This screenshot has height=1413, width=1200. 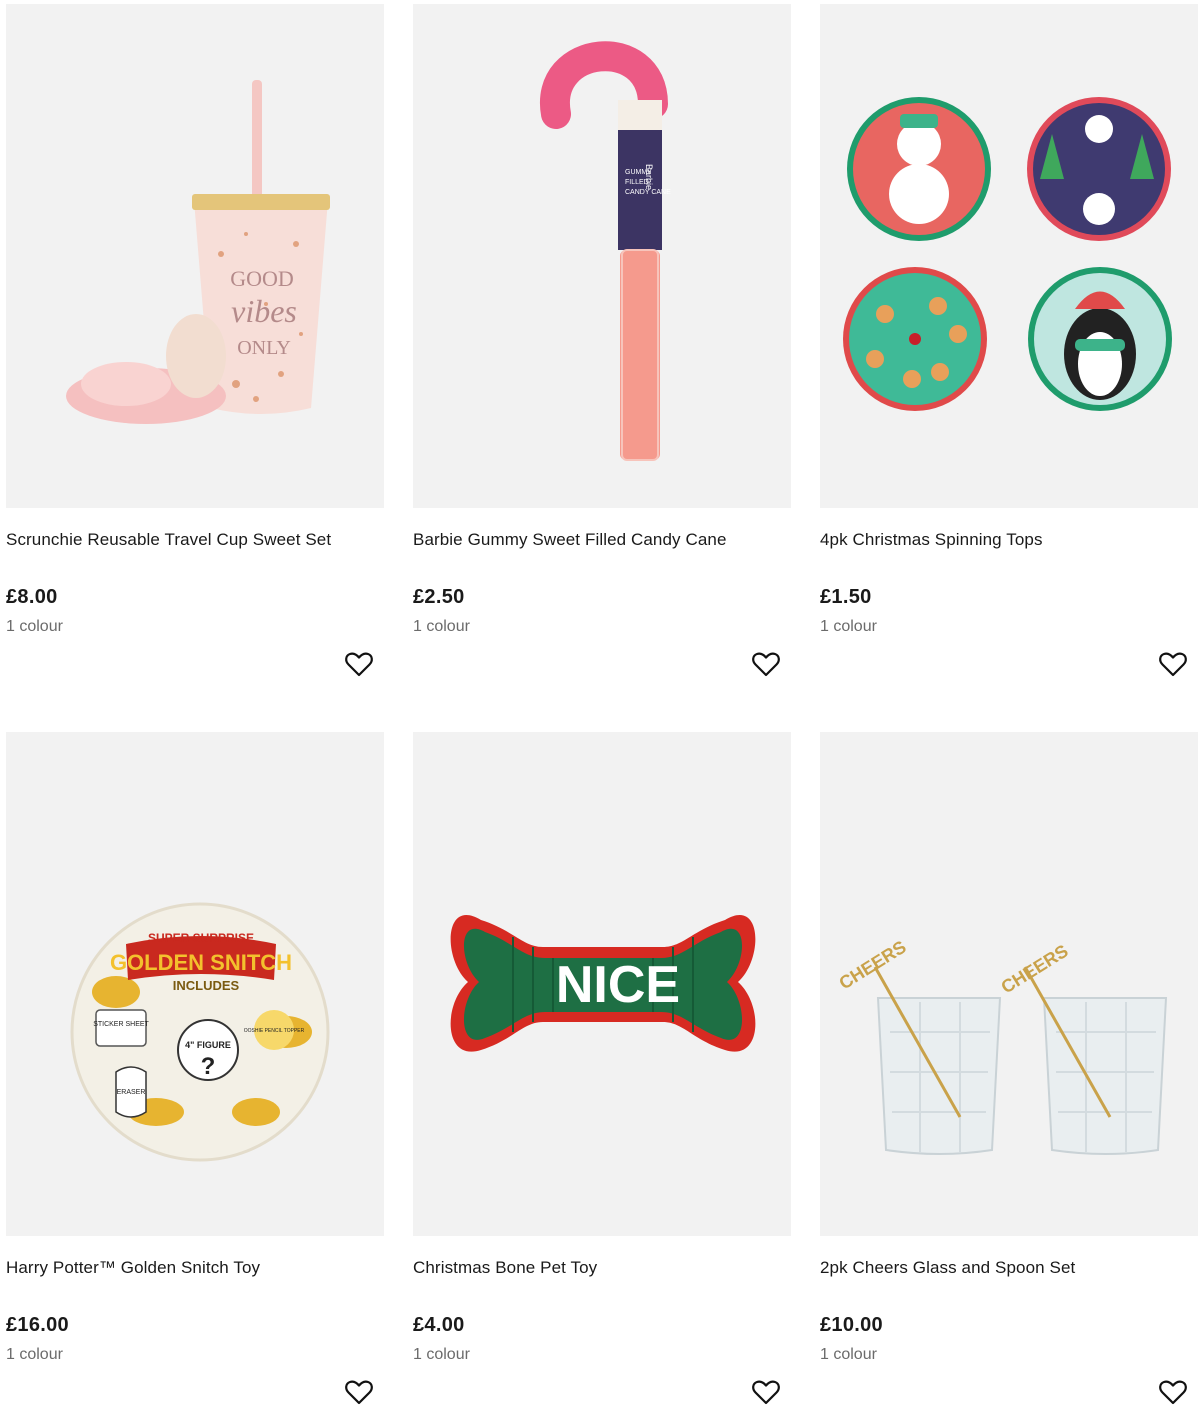 What do you see at coordinates (274, 1031) in the screenshot?
I see `snitch-text-6: OOSHIE PENCIL TOPPER` at bounding box center [274, 1031].